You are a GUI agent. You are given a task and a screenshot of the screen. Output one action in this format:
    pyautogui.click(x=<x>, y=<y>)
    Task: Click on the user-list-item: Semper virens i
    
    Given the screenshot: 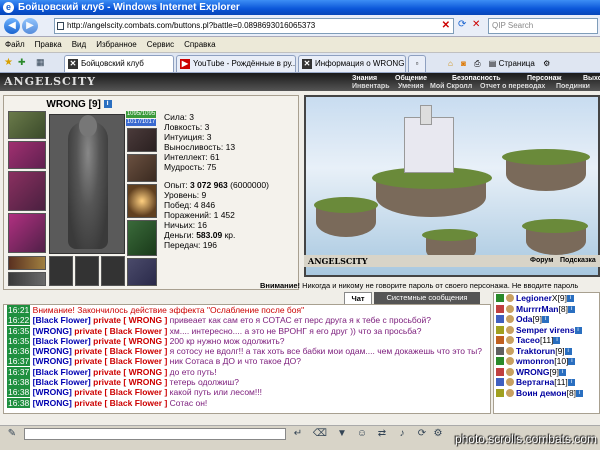 What is the action you would take?
    pyautogui.click(x=546, y=330)
    